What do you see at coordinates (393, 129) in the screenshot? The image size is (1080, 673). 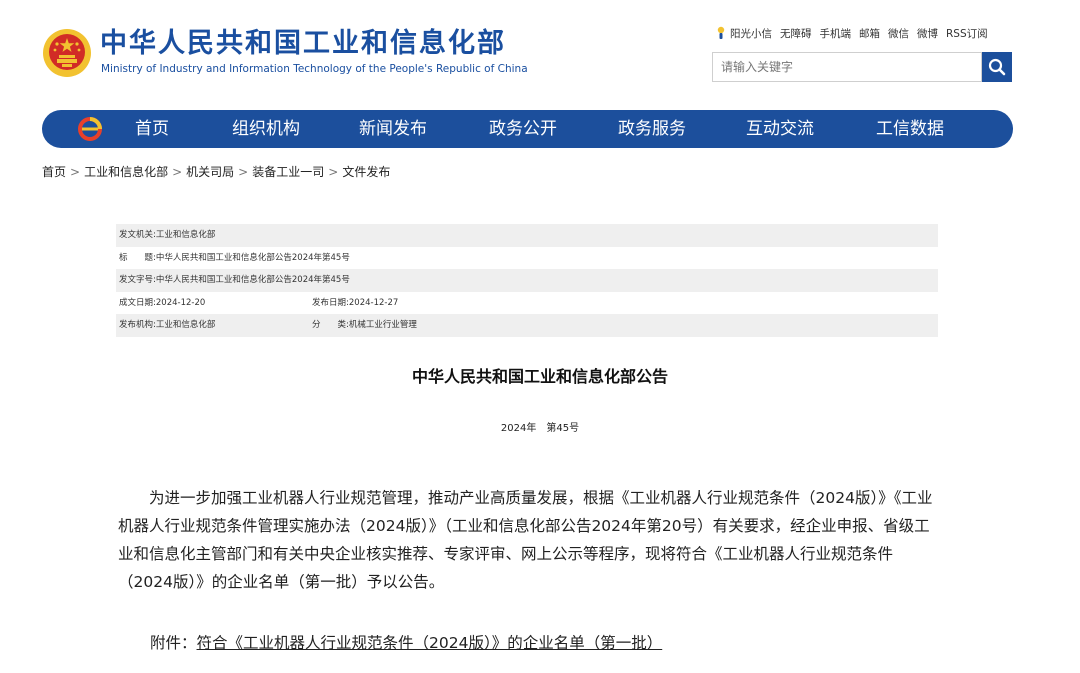 I see `nav-item-news: 新闻发布` at bounding box center [393, 129].